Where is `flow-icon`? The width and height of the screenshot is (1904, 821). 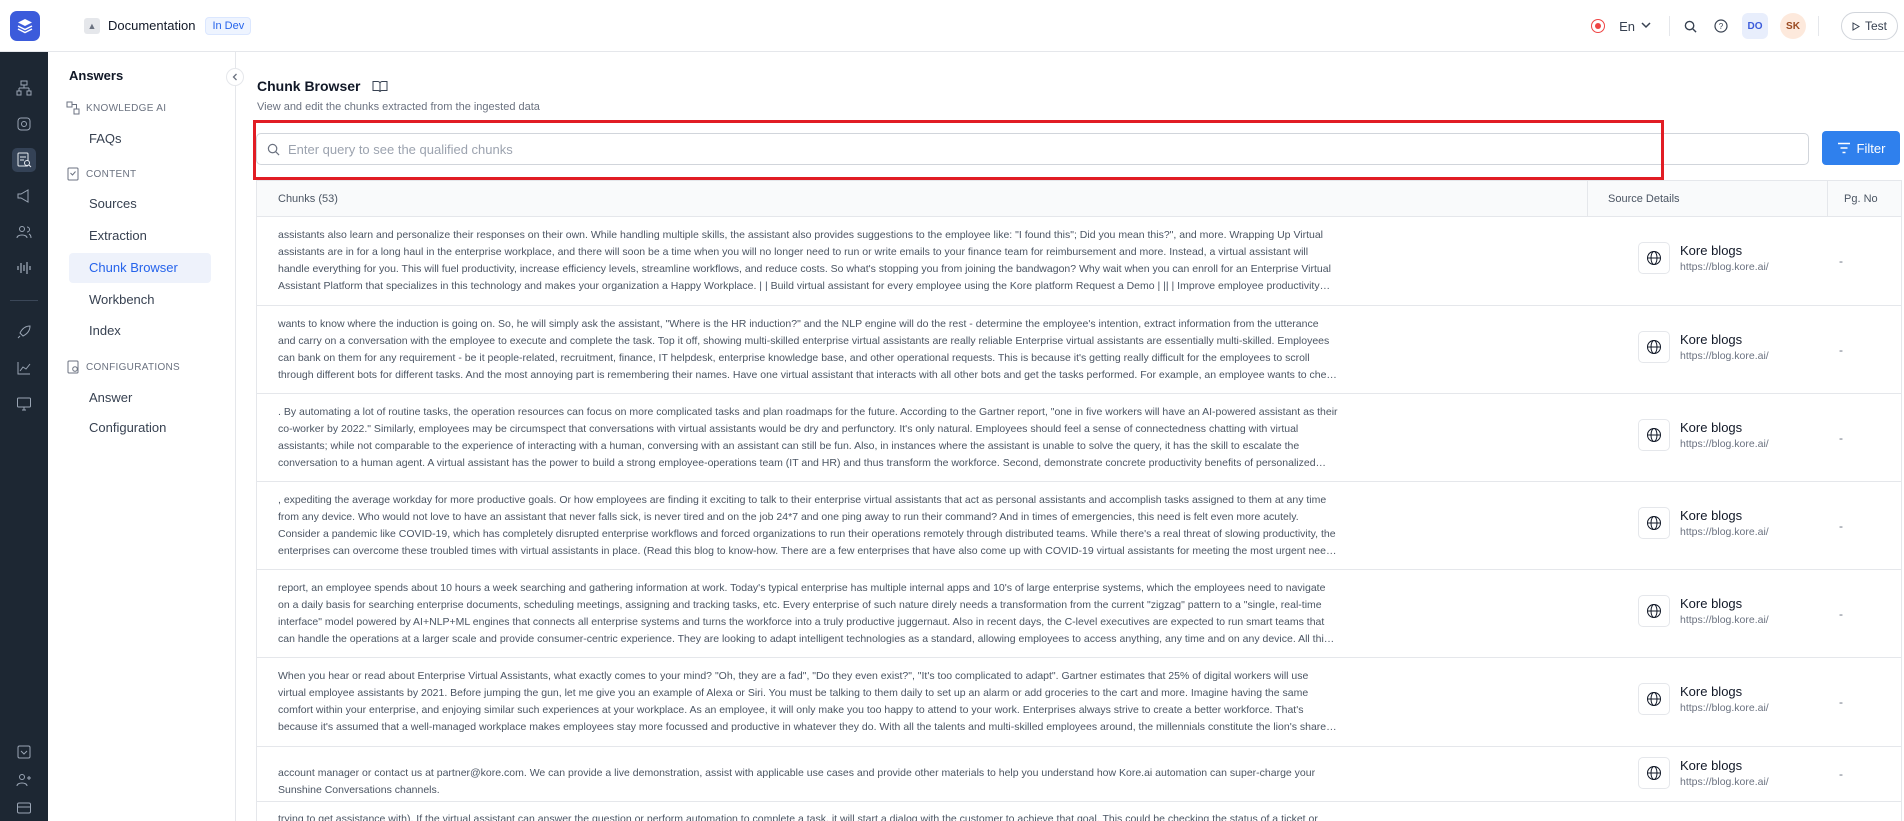 flow-icon is located at coordinates (24, 88).